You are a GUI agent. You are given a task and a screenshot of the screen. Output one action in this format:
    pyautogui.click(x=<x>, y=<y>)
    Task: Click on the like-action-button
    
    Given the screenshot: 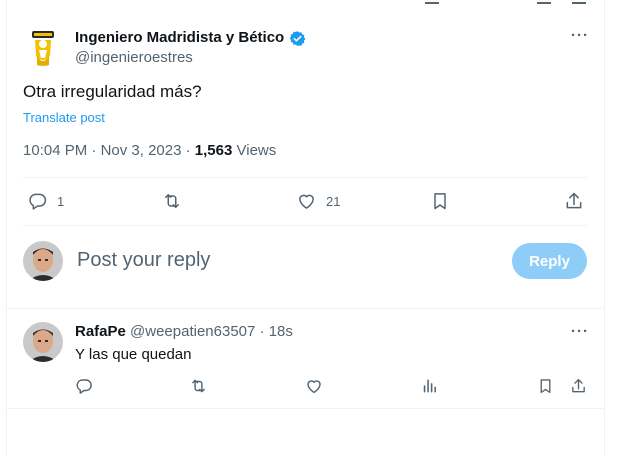 What is the action you would take?
    pyautogui.click(x=314, y=386)
    